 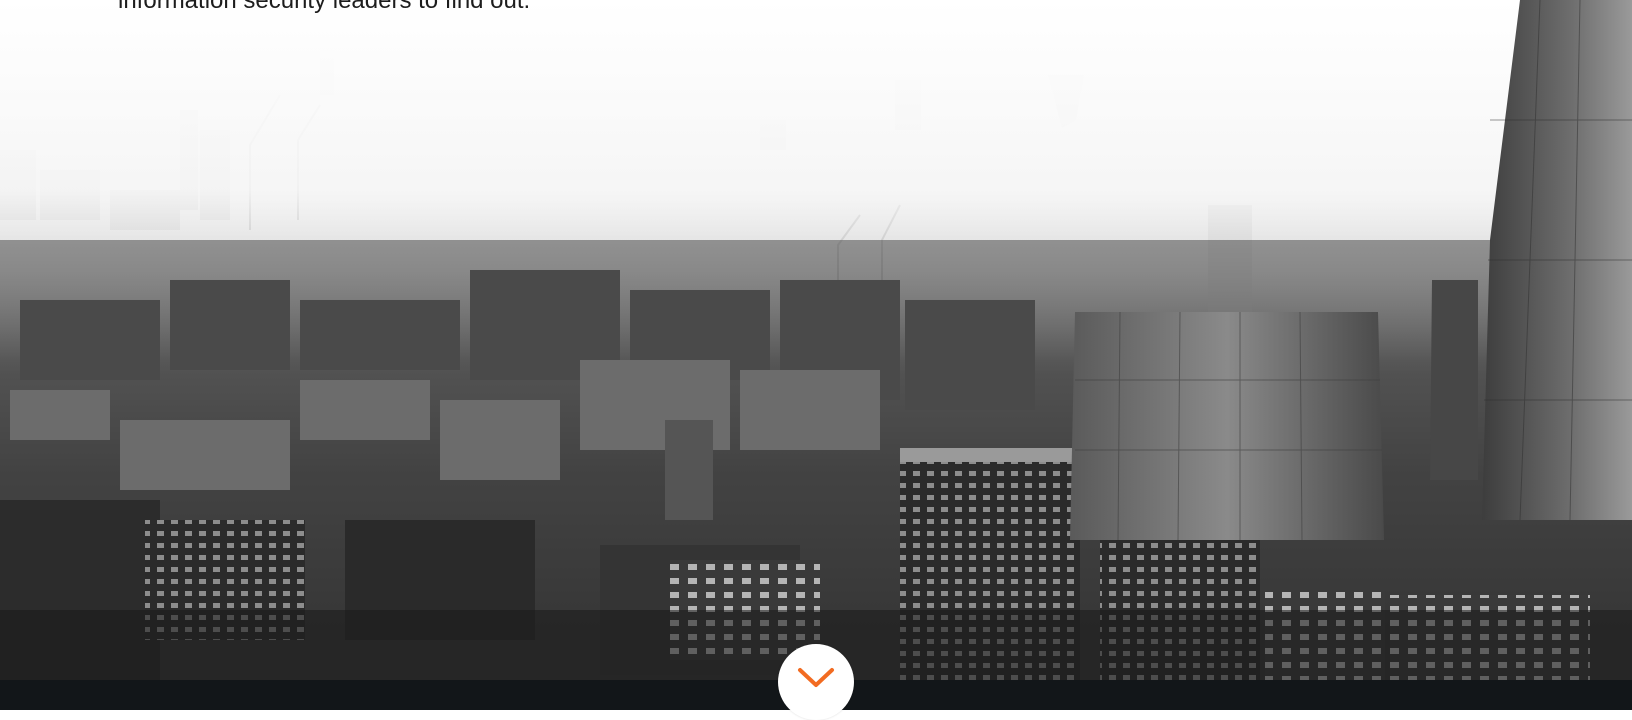 I want to click on scroll-down-button, so click(x=816, y=682).